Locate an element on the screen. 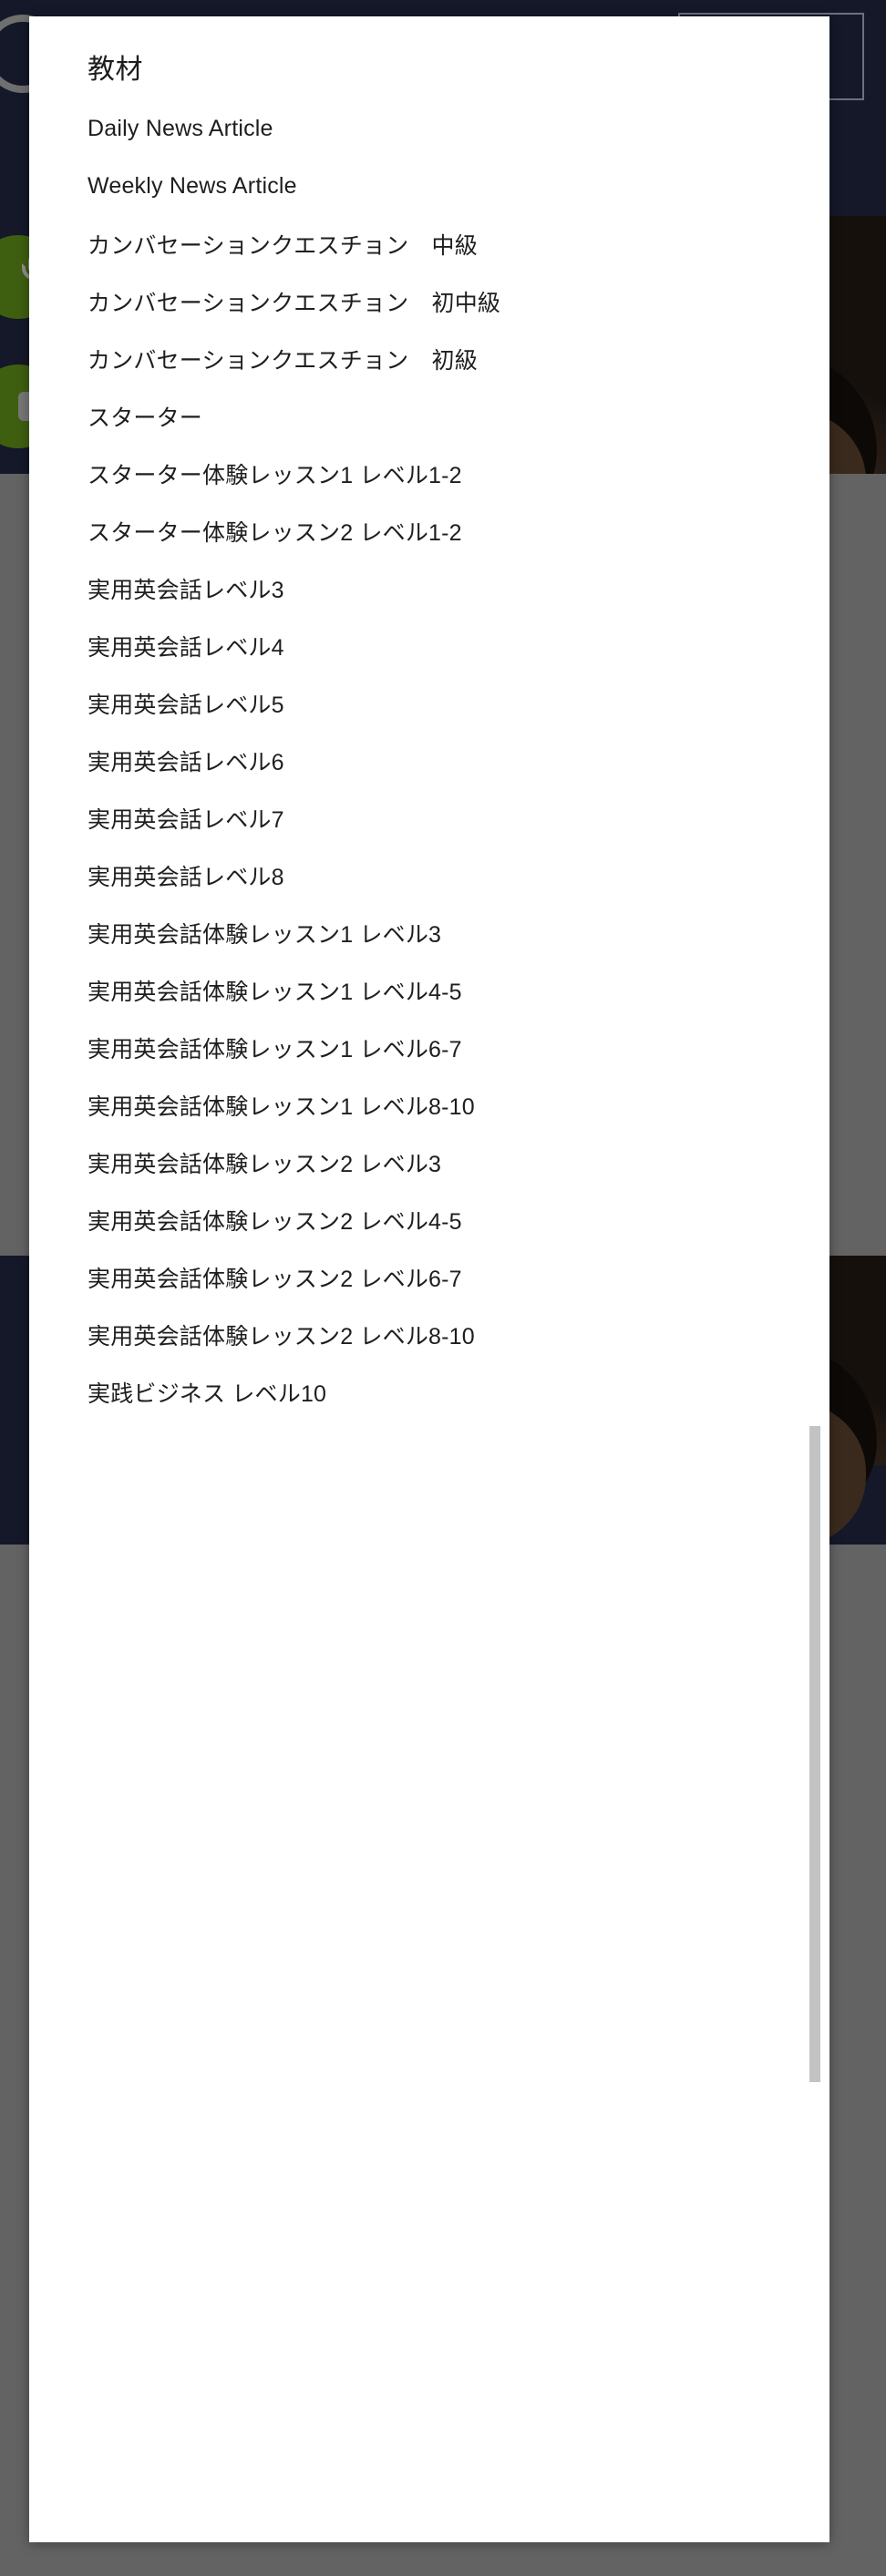 The image size is (886, 2576). list-item: 実用英会話体験レッスン2 レベル3 is located at coordinates (429, 1163).